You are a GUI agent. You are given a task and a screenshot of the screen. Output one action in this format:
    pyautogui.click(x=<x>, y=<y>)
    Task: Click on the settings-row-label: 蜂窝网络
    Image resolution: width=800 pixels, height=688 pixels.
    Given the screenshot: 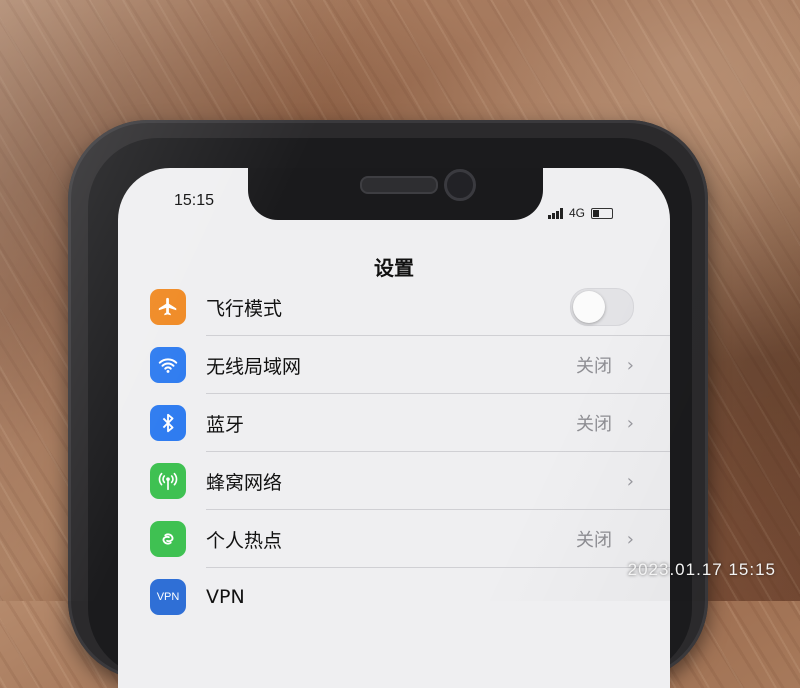 What is the action you would take?
    pyautogui.click(x=244, y=482)
    